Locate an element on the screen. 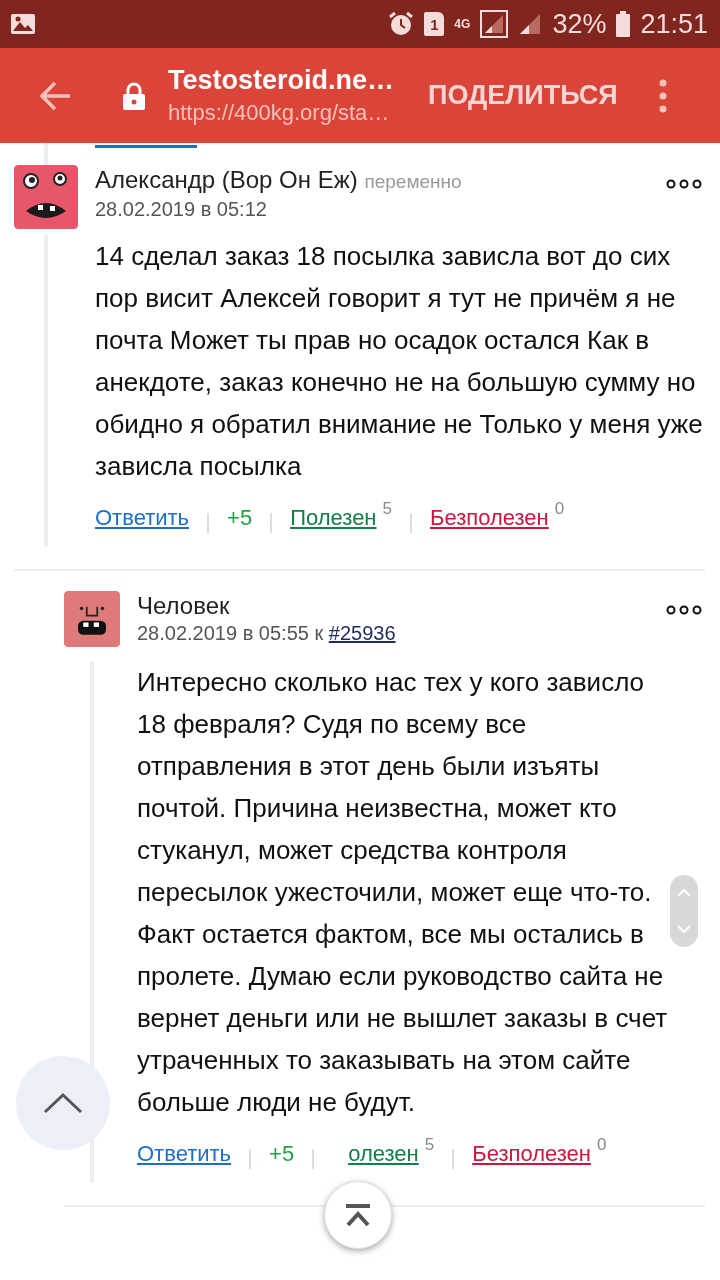 The height and width of the screenshot is (1280, 720). useful-link: олезен is located at coordinates (383, 1154).